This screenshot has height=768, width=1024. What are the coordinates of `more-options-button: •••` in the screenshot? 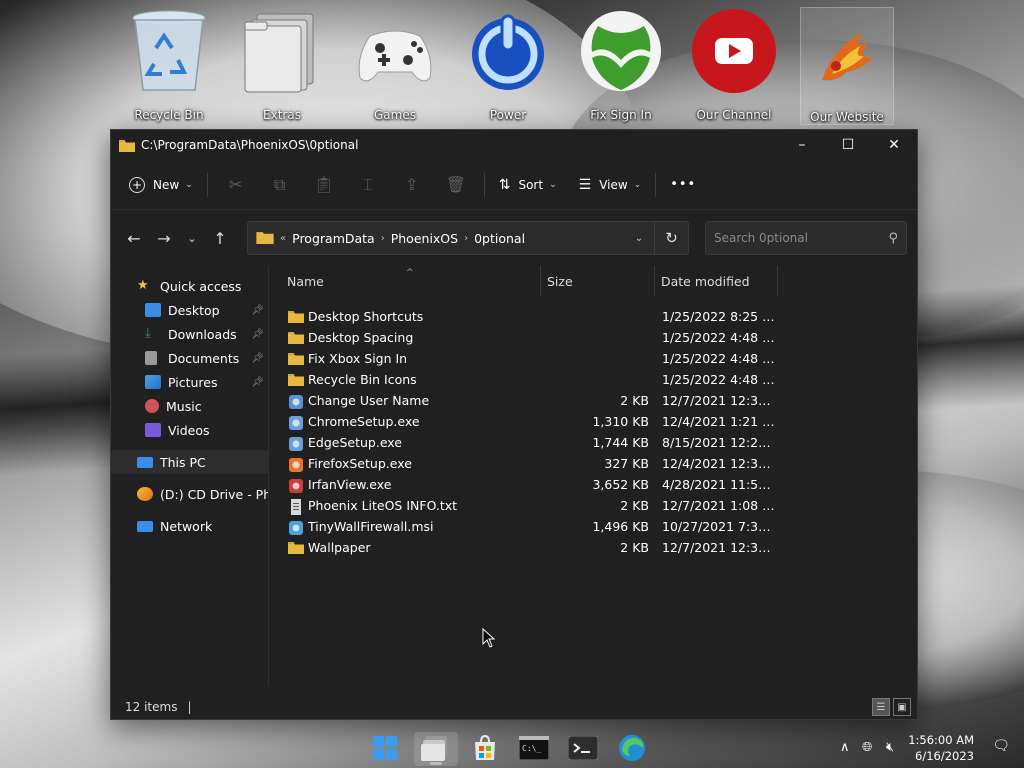 It's located at (683, 185).